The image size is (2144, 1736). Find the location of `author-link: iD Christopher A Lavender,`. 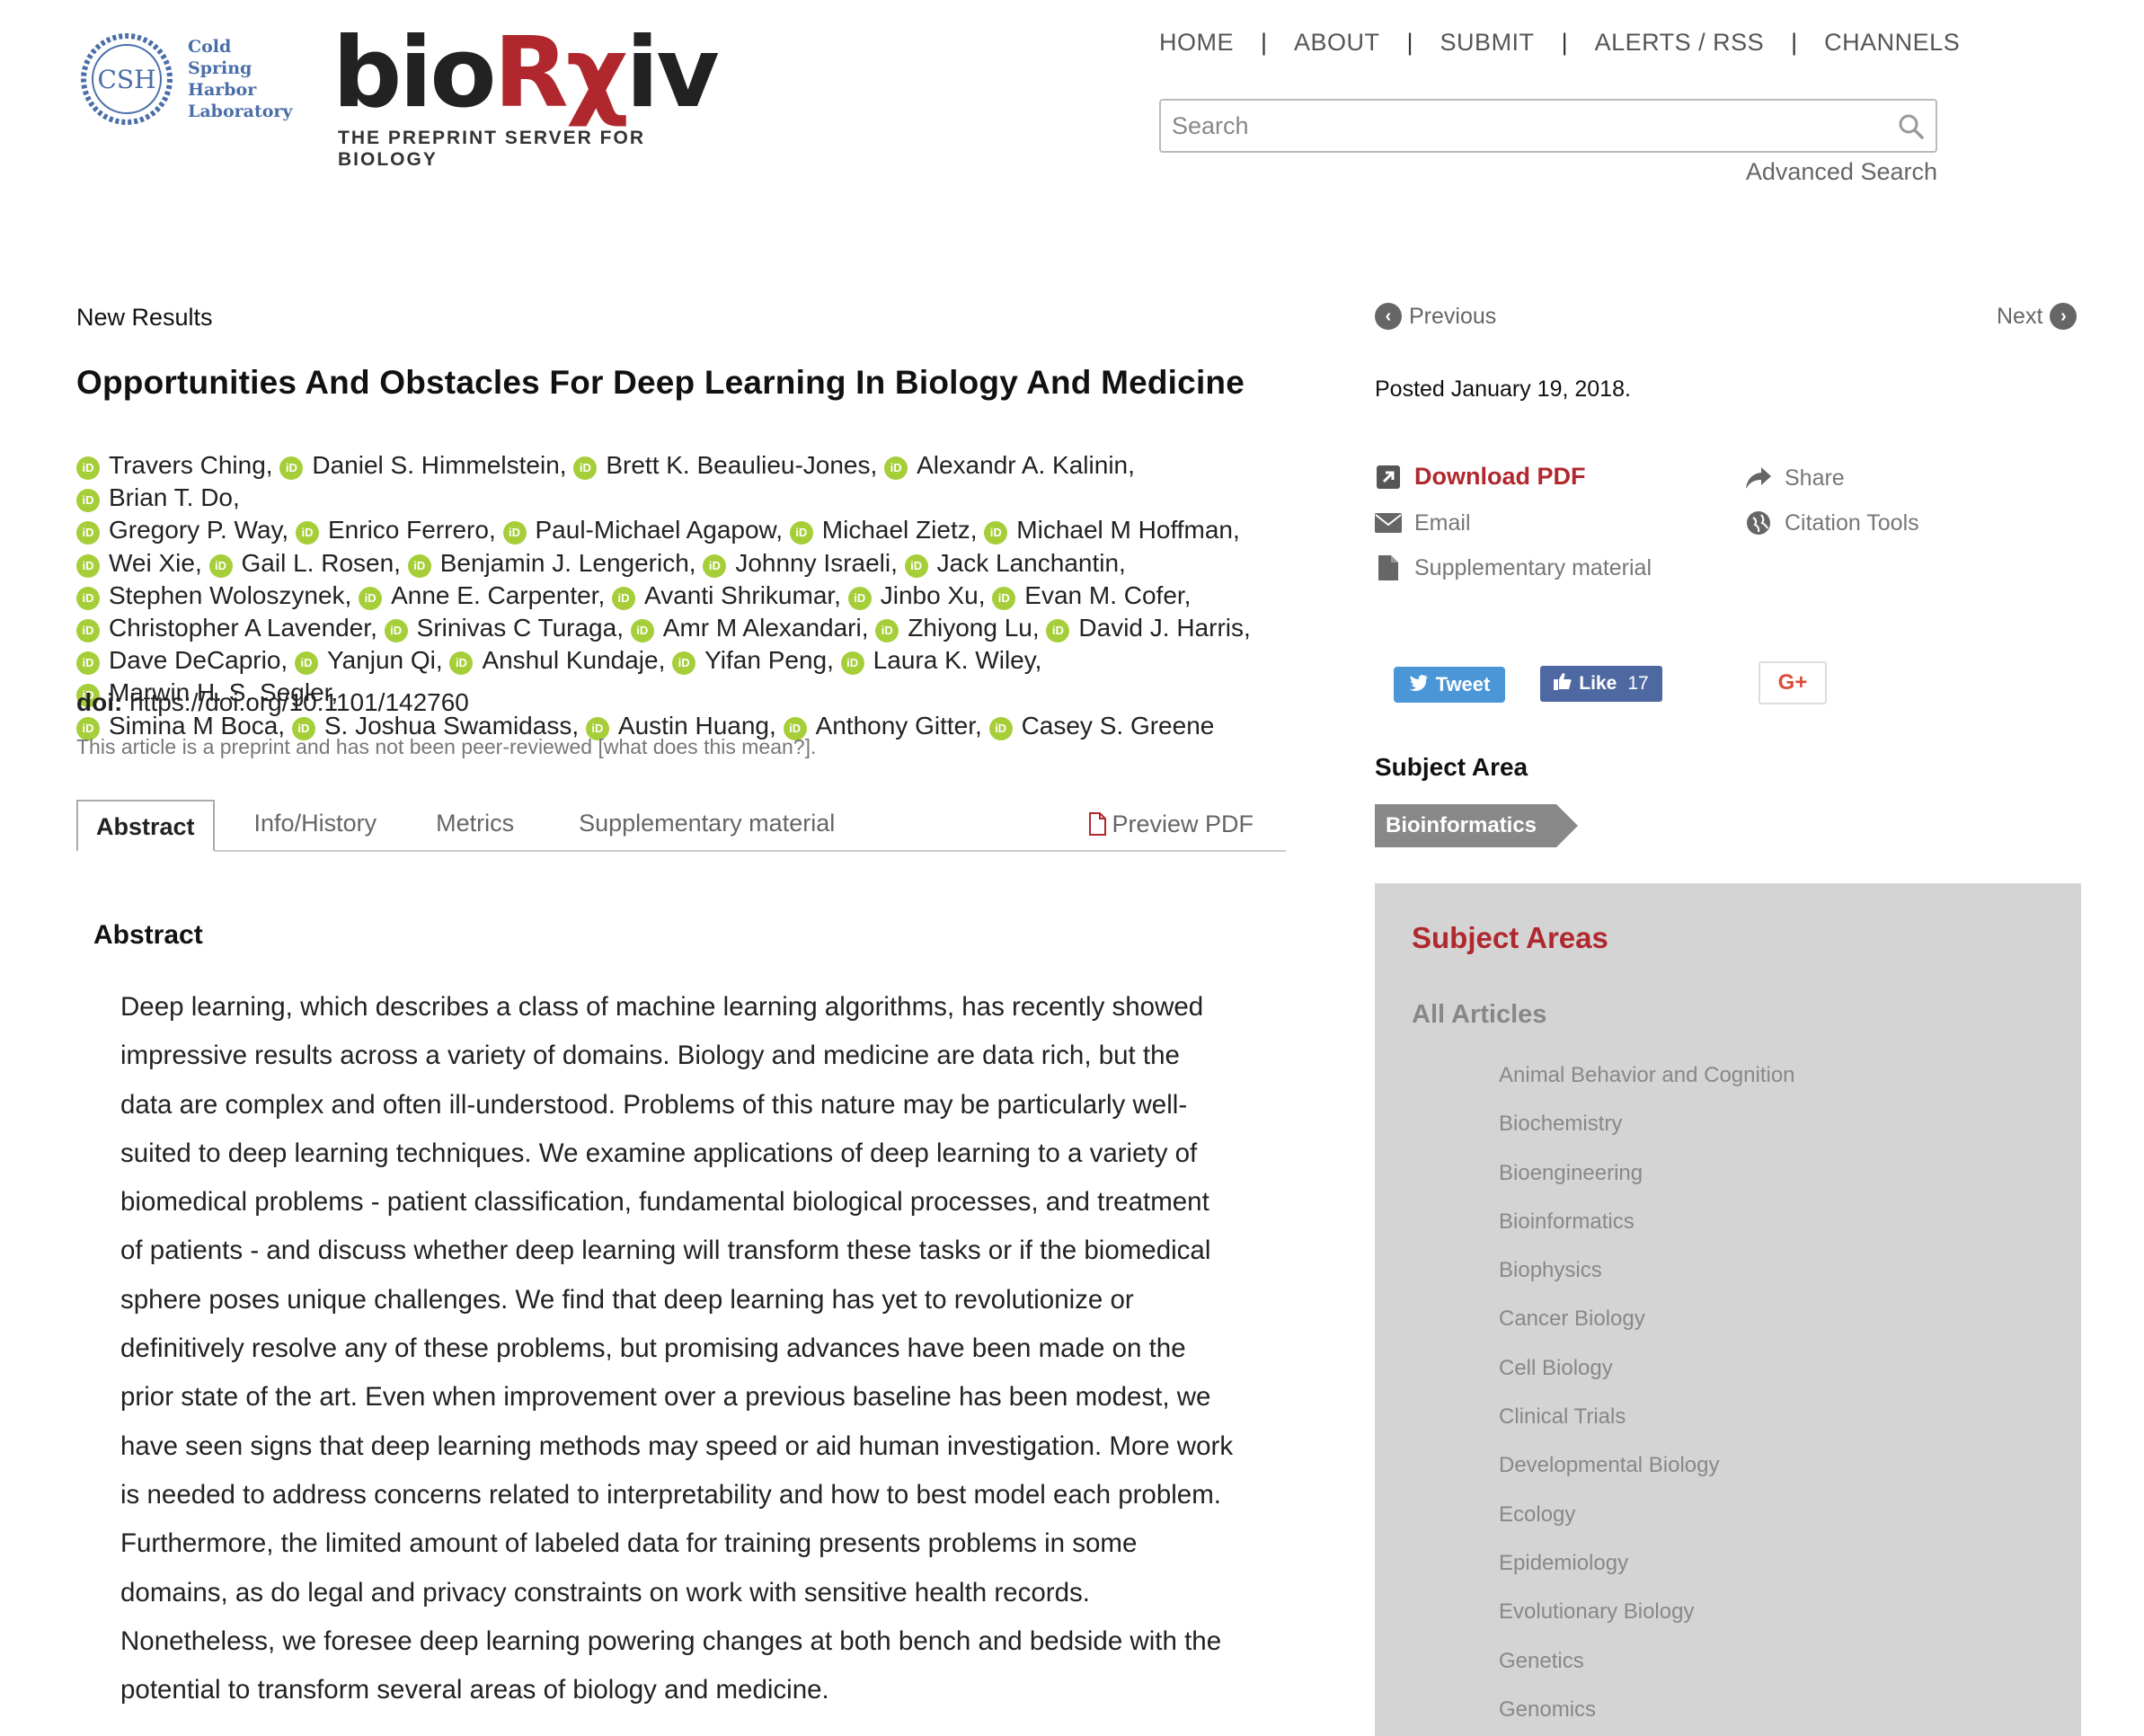

author-link: iD Christopher A Lavender, is located at coordinates (226, 628).